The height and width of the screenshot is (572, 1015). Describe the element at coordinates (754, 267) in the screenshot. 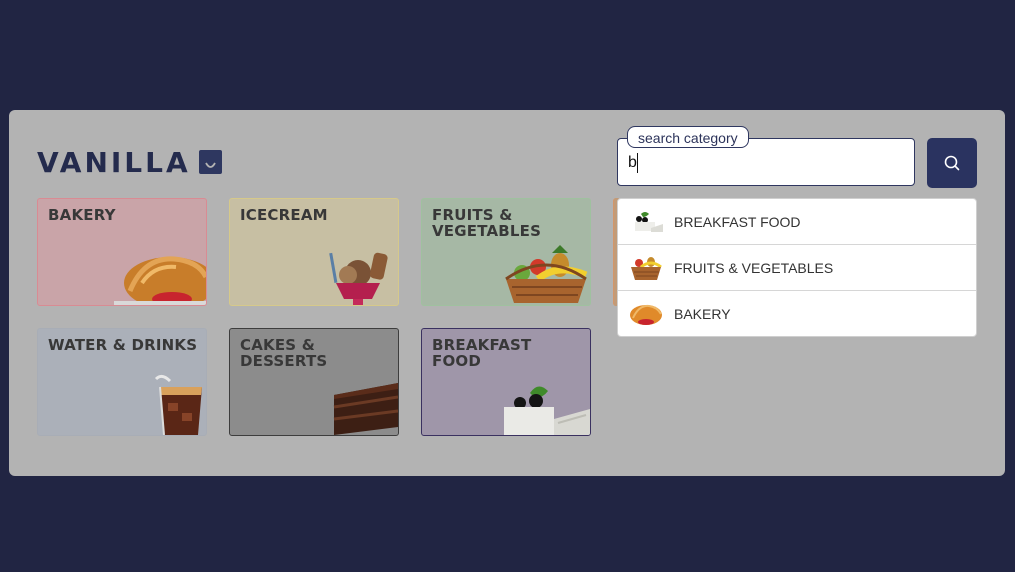

I see `suggestion-label: FRUITS & VEGETABLES` at that location.